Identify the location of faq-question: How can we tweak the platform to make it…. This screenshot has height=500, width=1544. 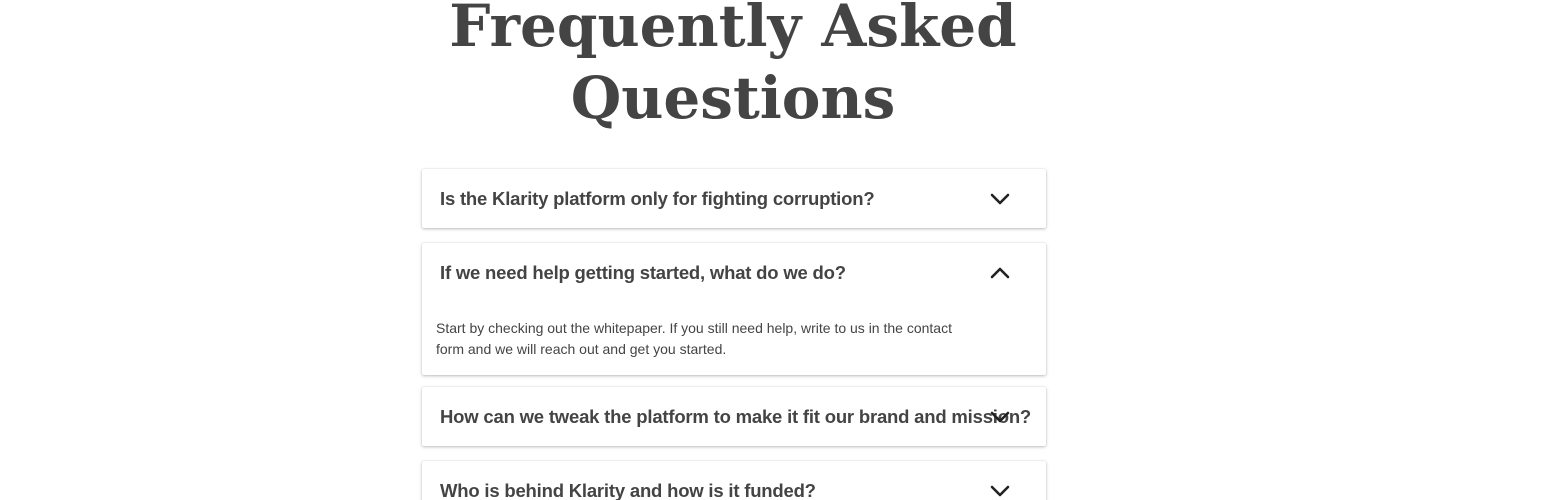
(735, 416).